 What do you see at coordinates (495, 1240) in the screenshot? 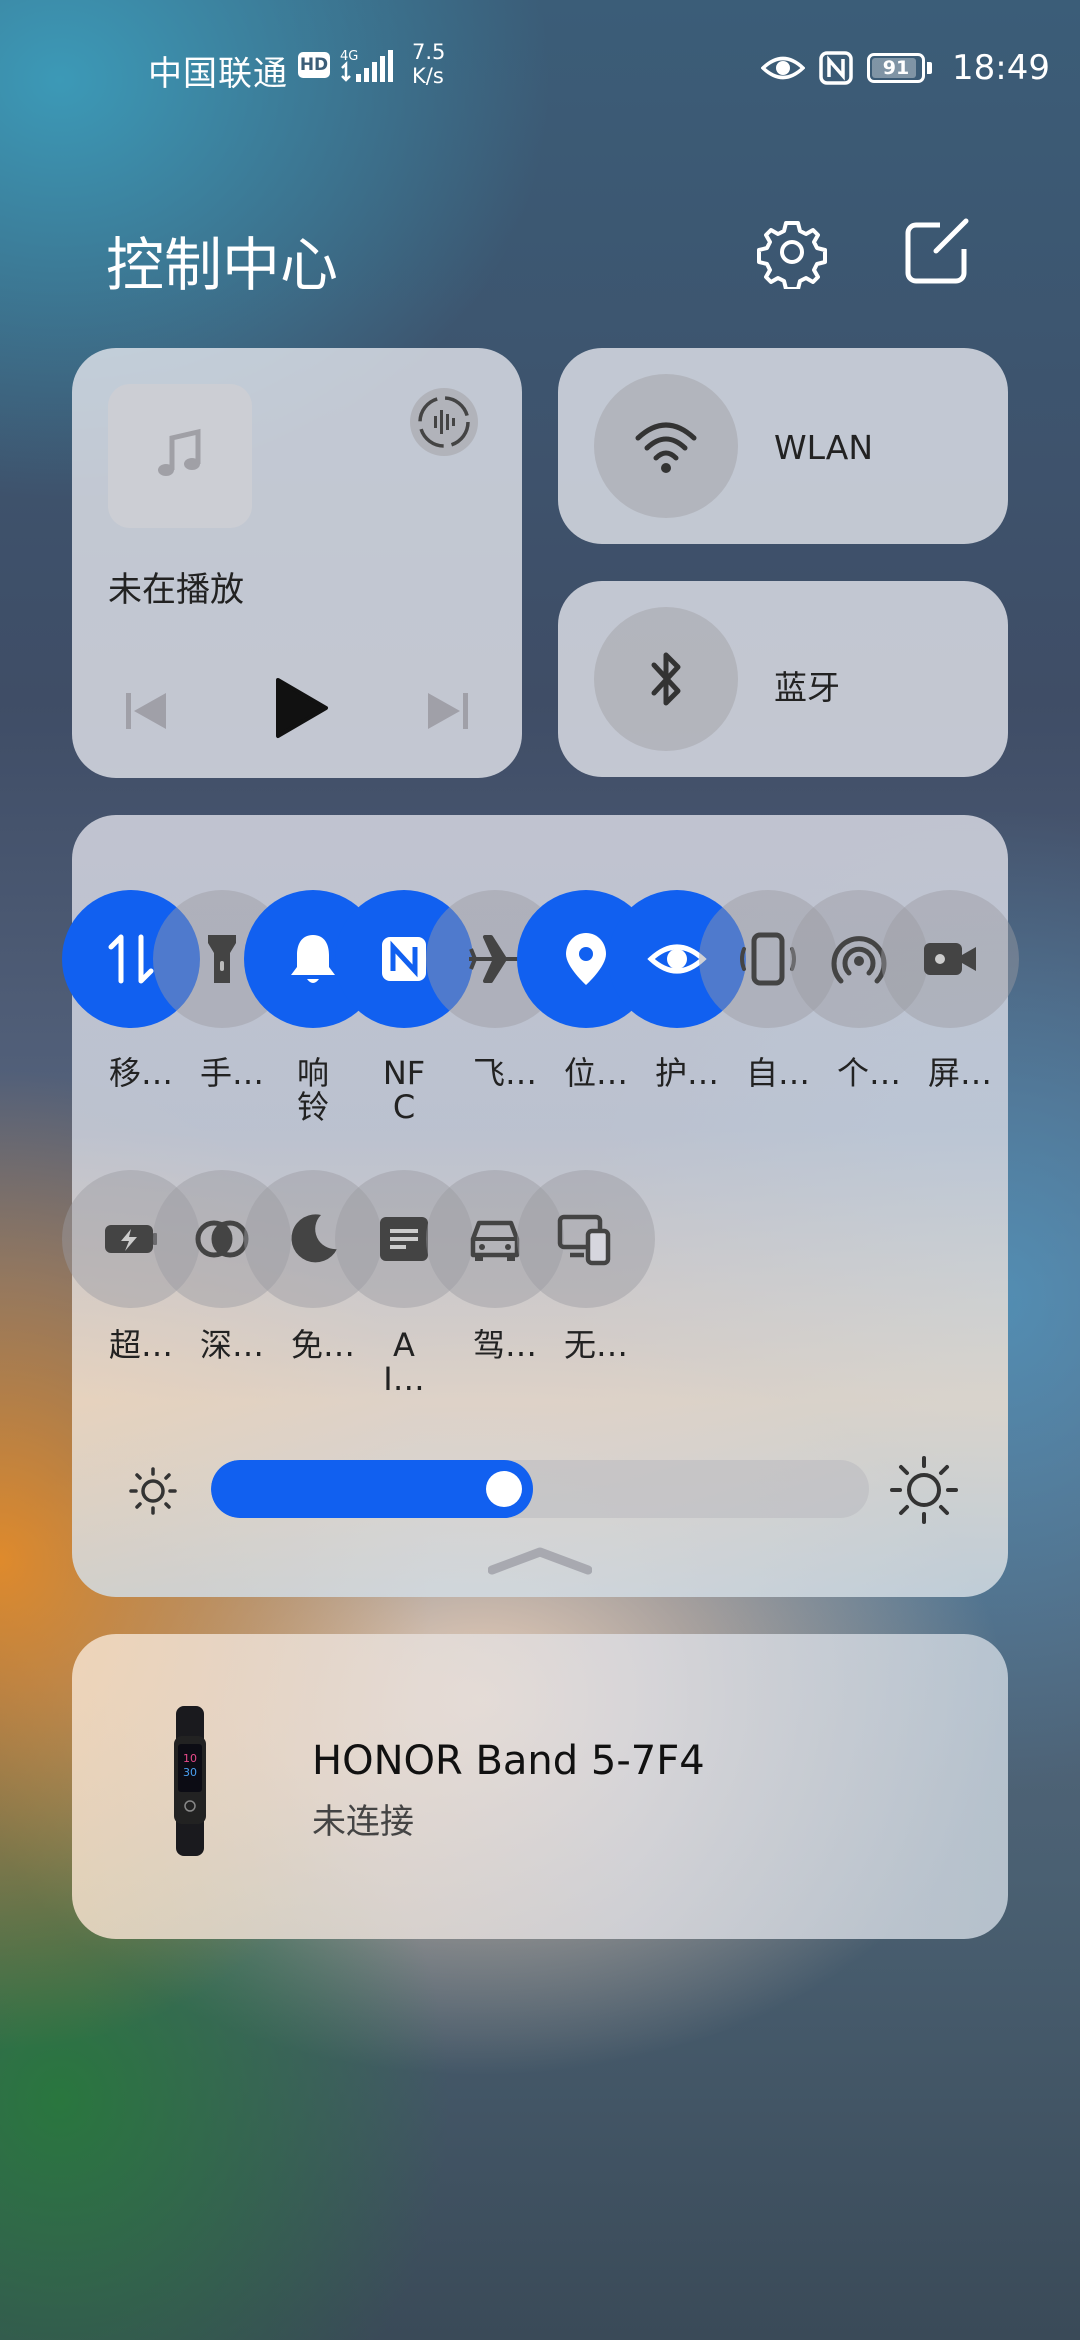
I see `driving-mode-icon` at bounding box center [495, 1240].